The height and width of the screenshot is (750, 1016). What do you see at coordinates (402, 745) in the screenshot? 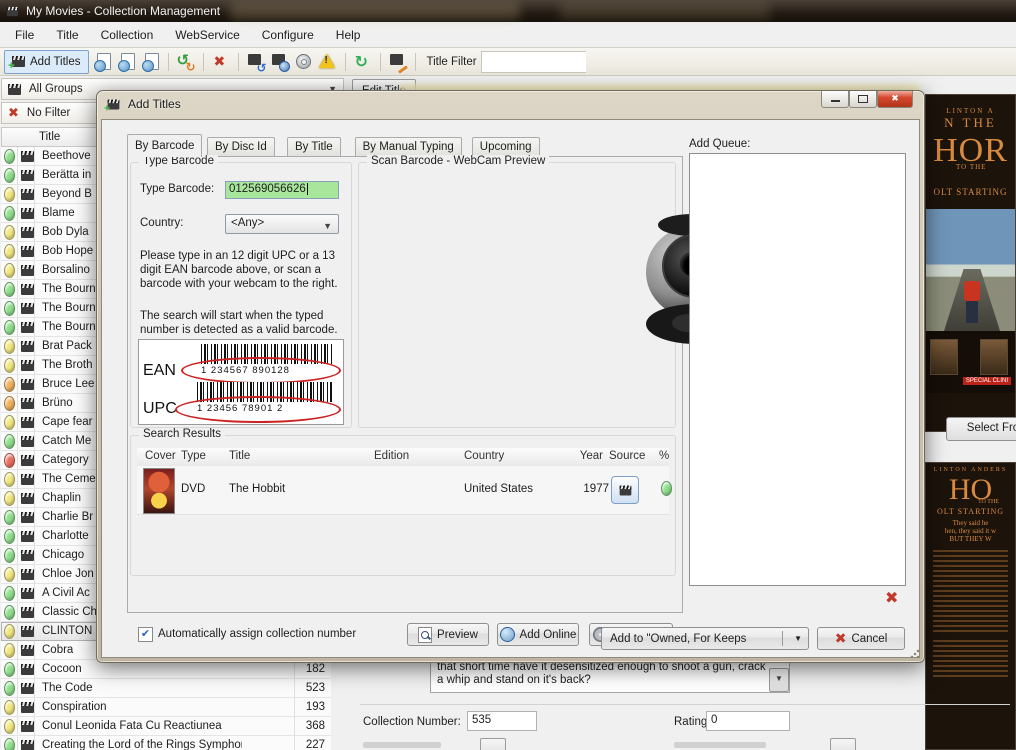
I see `clipped-label` at bounding box center [402, 745].